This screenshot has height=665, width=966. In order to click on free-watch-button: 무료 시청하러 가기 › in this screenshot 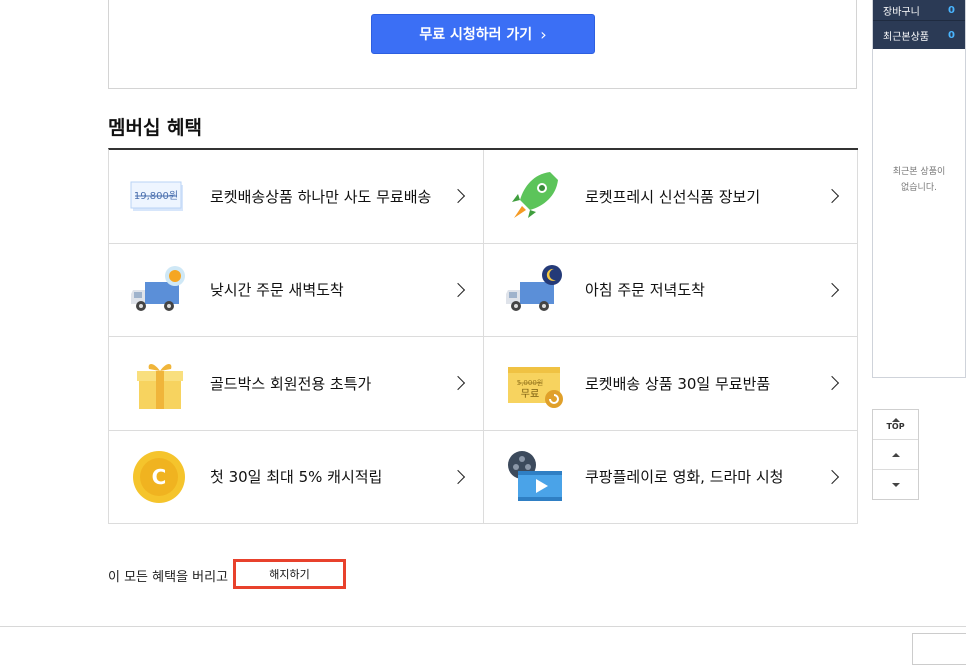, I will do `click(483, 34)`.